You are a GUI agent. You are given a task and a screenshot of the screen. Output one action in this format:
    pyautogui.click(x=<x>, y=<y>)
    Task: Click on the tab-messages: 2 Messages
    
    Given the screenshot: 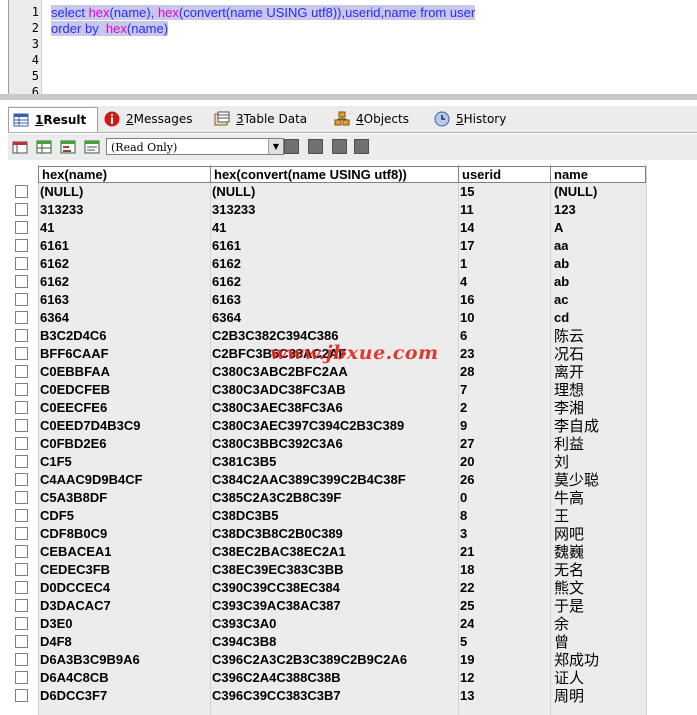 What is the action you would take?
    pyautogui.click(x=155, y=119)
    